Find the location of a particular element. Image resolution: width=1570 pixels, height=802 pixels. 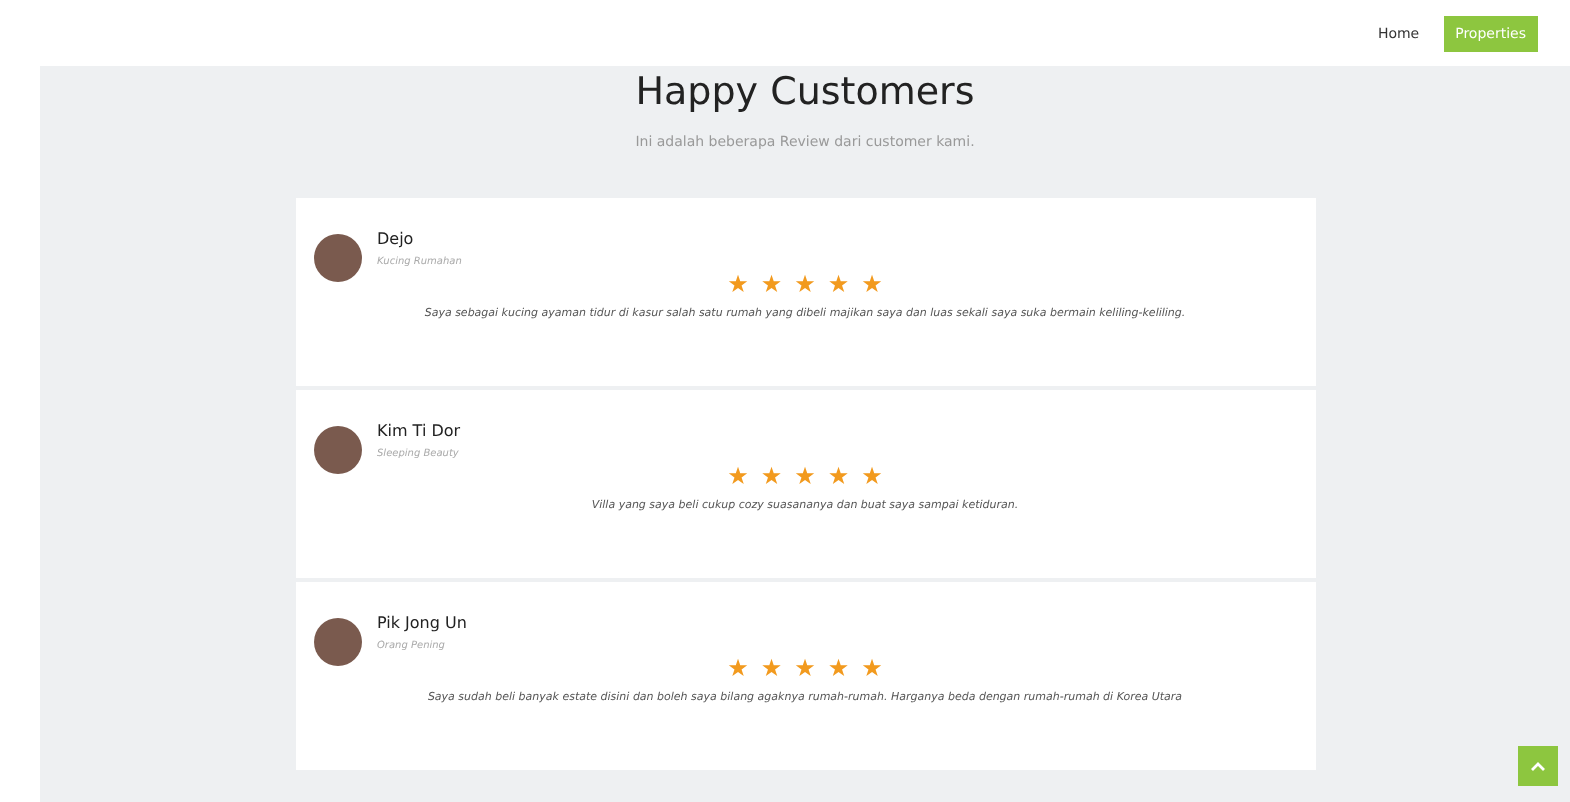

section-title: Happy Customers is located at coordinates (805, 91).